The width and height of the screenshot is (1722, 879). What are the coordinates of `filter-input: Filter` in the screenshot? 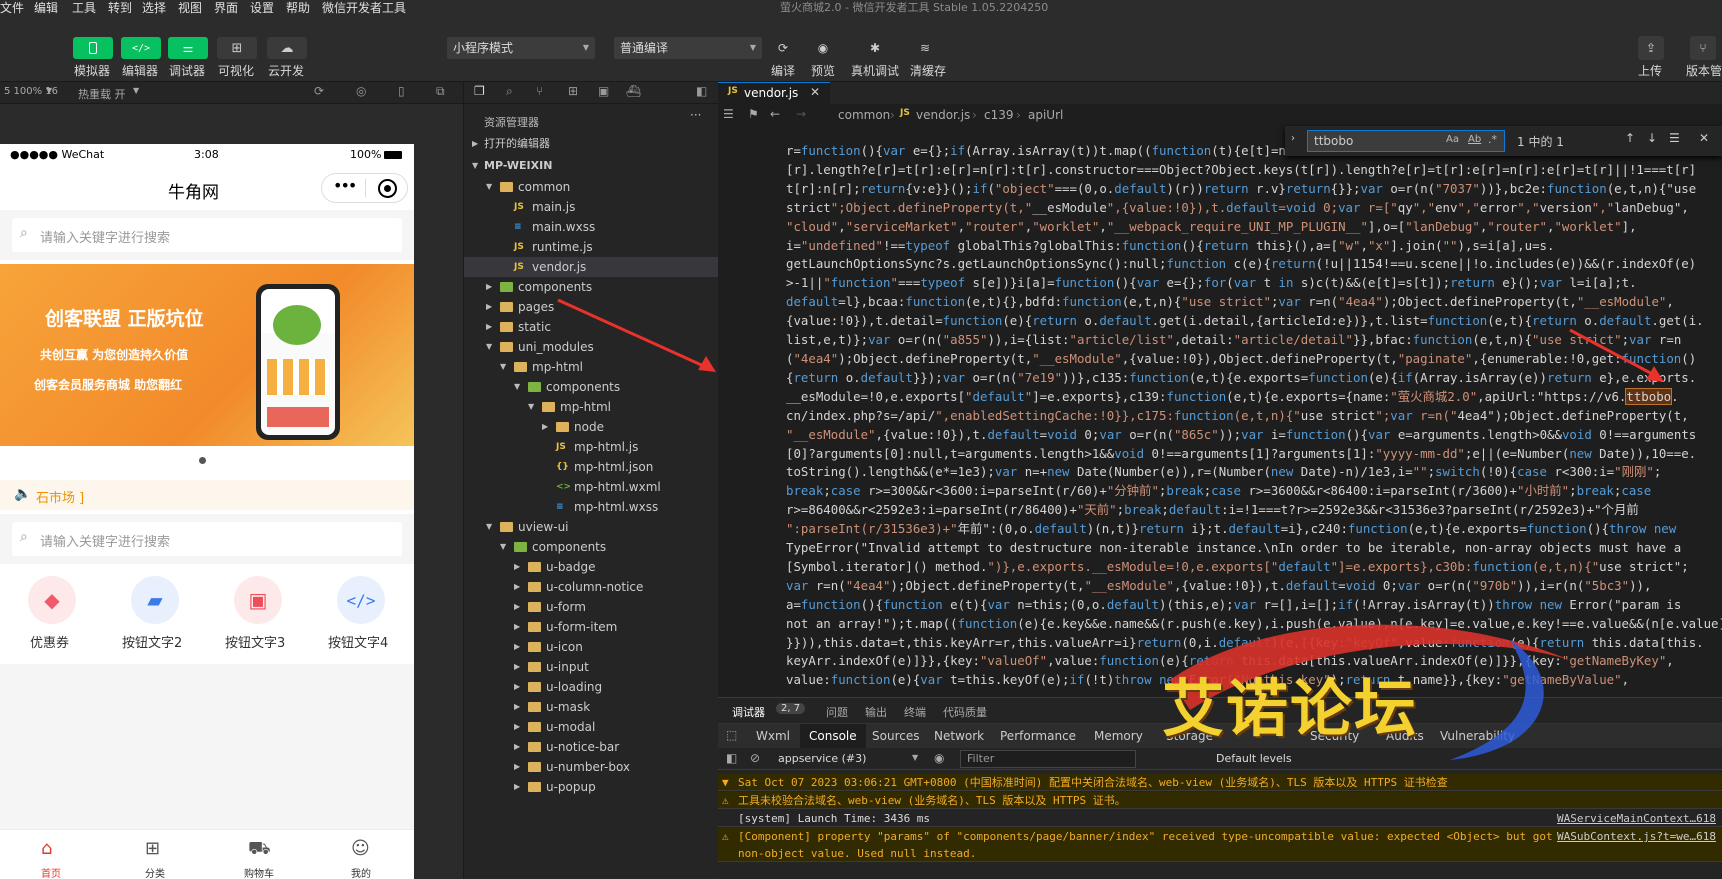 It's located at (1048, 759).